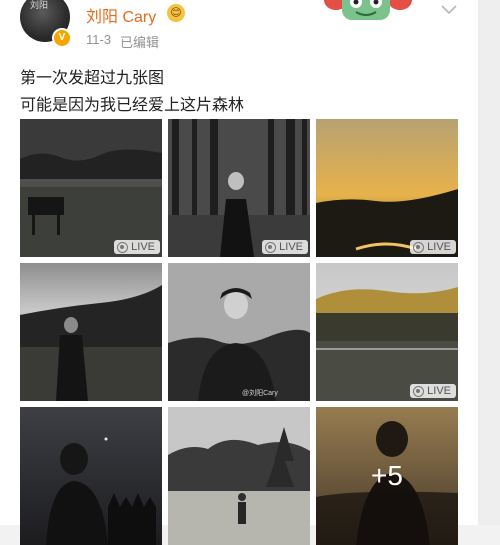  What do you see at coordinates (176, 13) in the screenshot?
I see `emoji-badge-icon: 😊` at bounding box center [176, 13].